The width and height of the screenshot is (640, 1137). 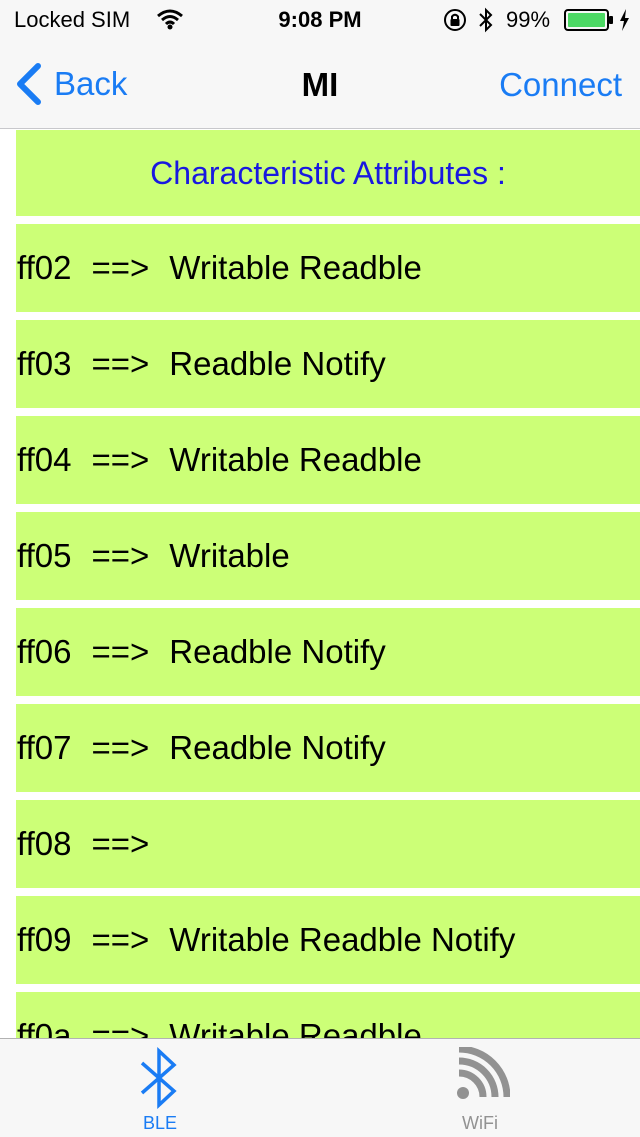 I want to click on characteristic-uuid: ff0a, so click(x=44, y=1027).